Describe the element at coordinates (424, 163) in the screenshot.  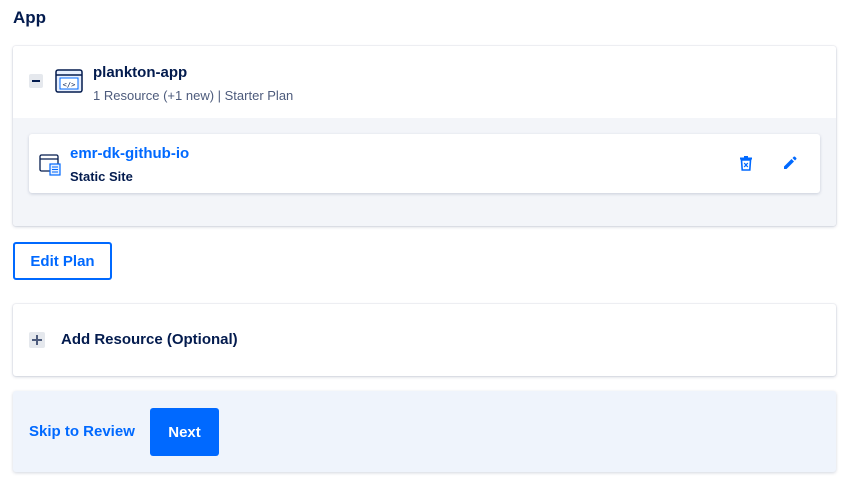
I see `resource-card: emr-dk-github-io Static Site` at that location.